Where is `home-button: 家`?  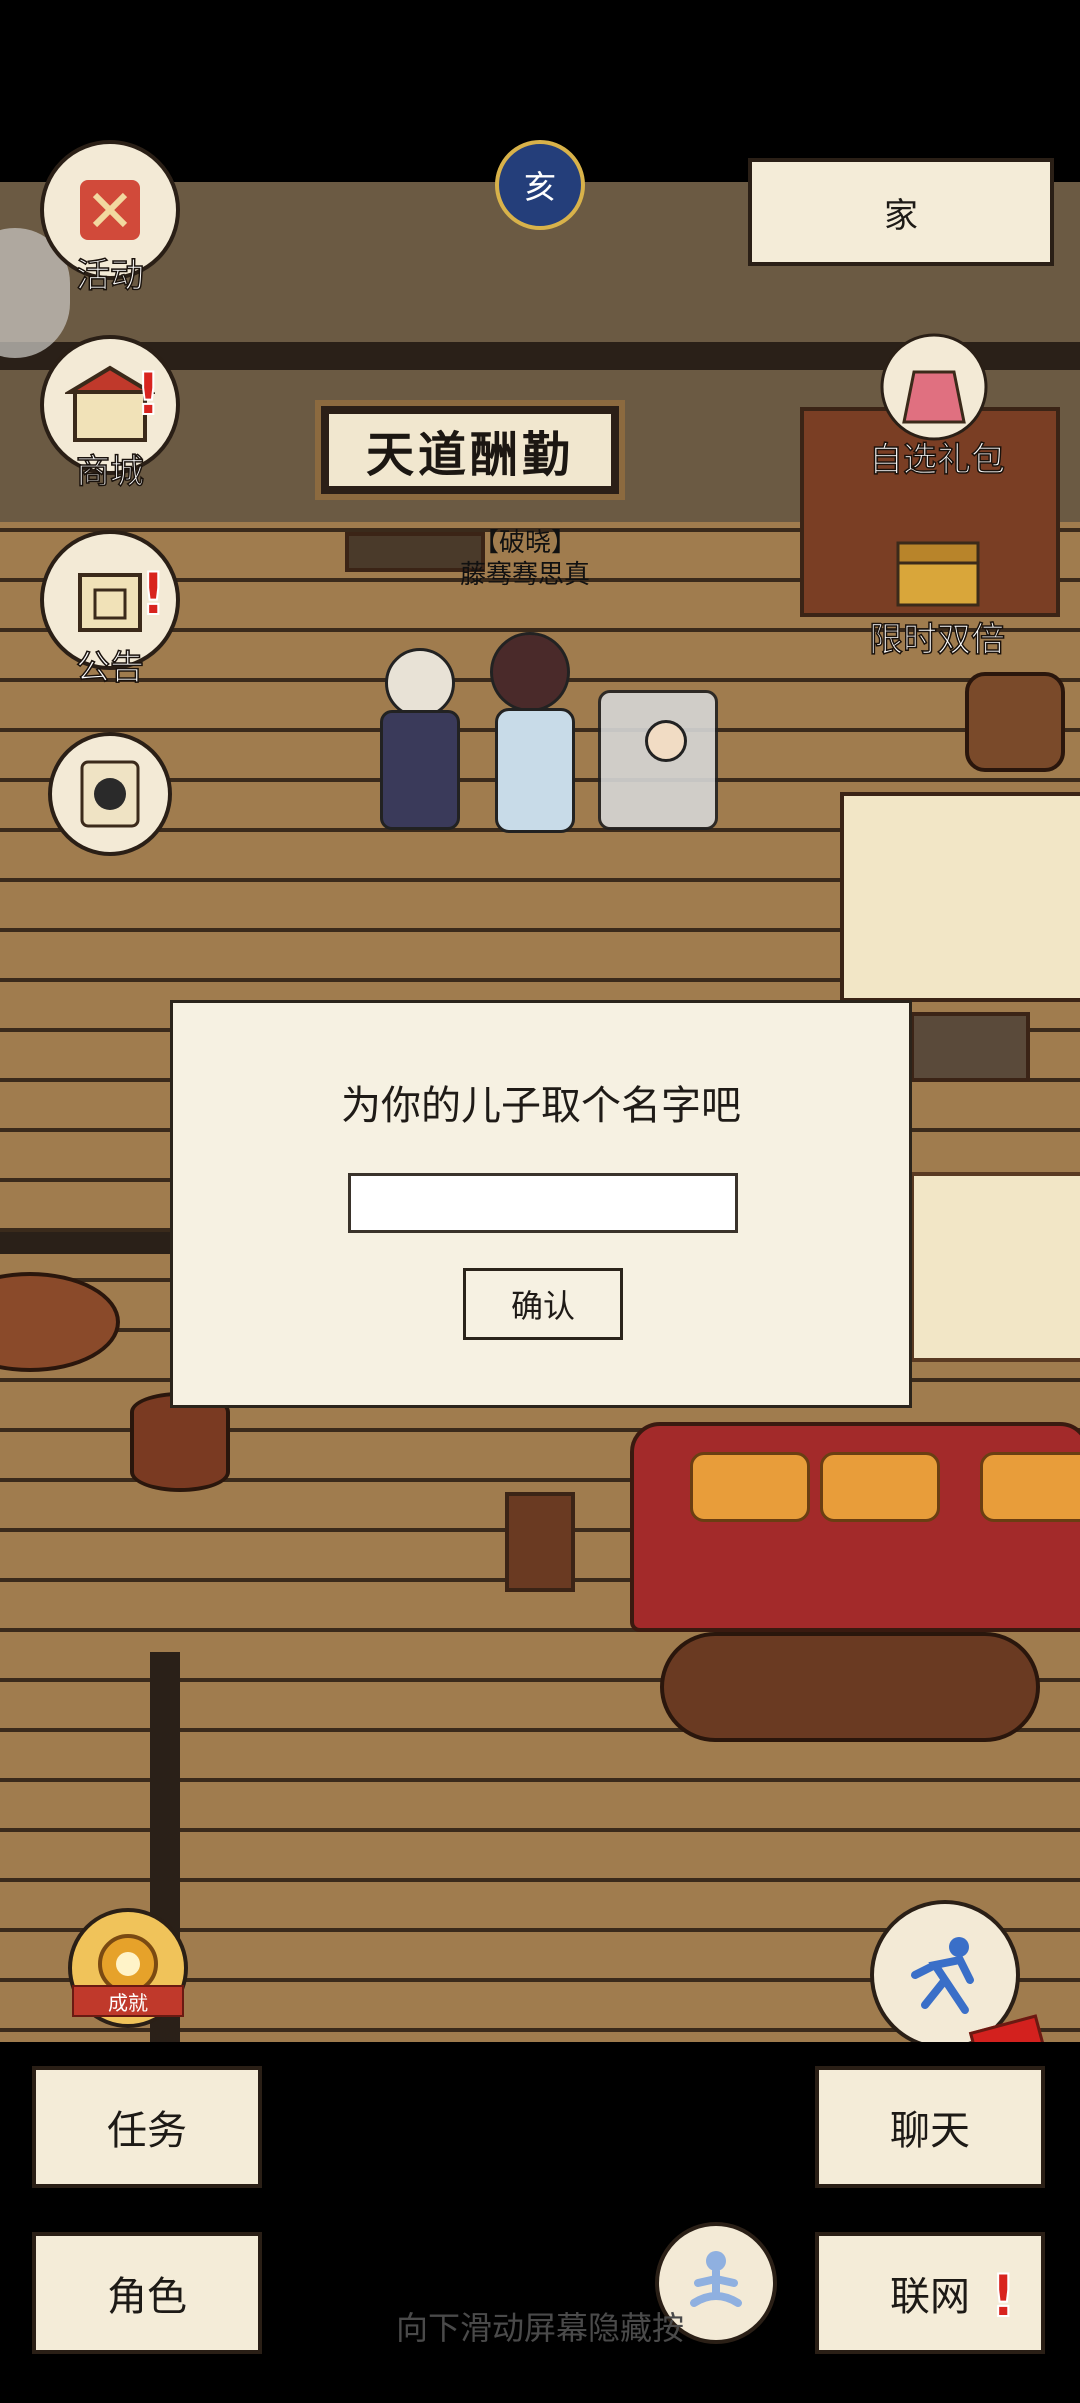
home-button: 家 is located at coordinates (901, 212).